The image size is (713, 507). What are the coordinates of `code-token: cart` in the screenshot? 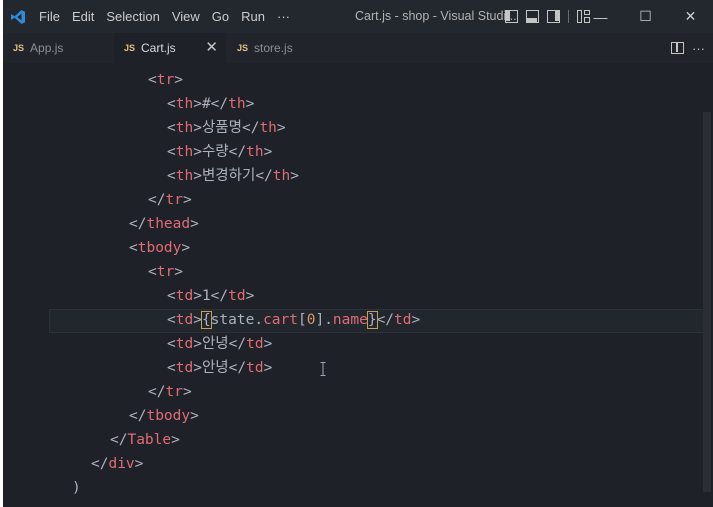 It's located at (280, 320).